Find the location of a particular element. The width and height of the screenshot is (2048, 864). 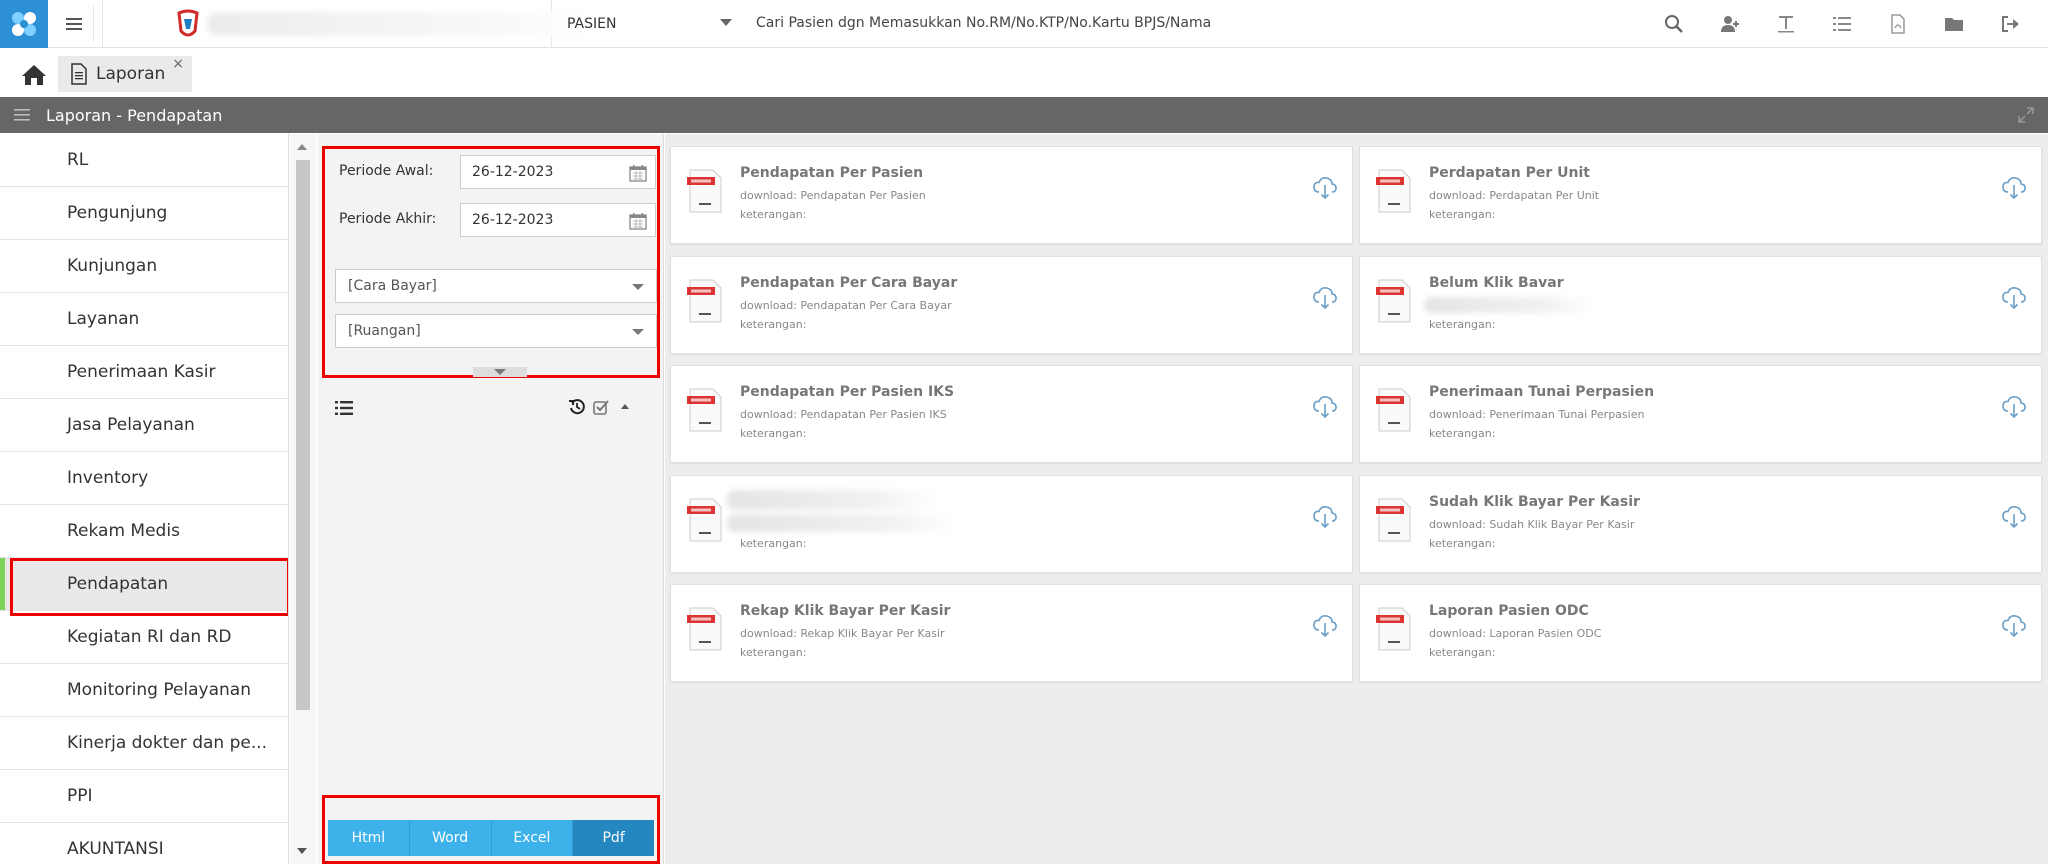

sidebar-item-label: Pendapatan is located at coordinates (118, 584).